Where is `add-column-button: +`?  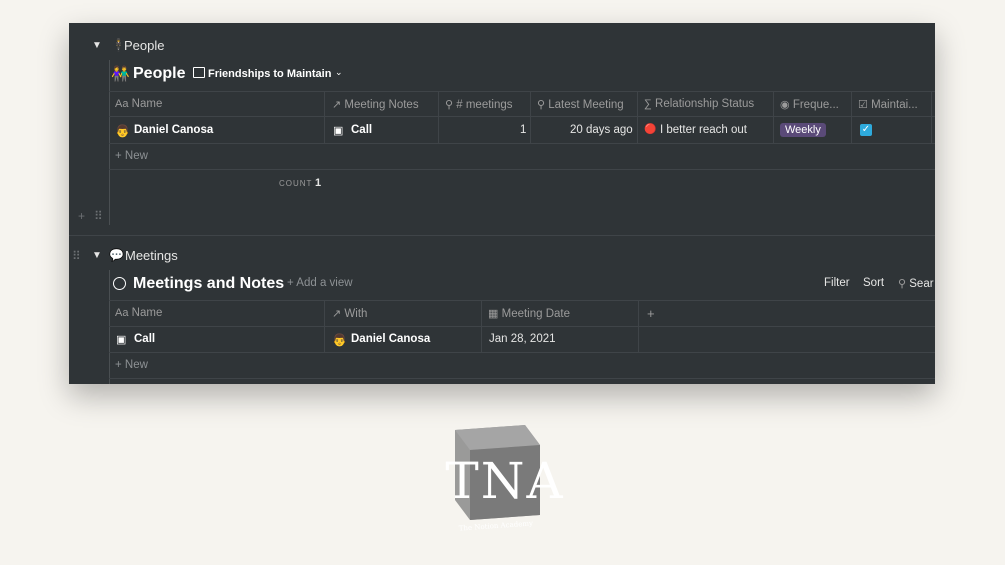 add-column-button: + is located at coordinates (651, 313).